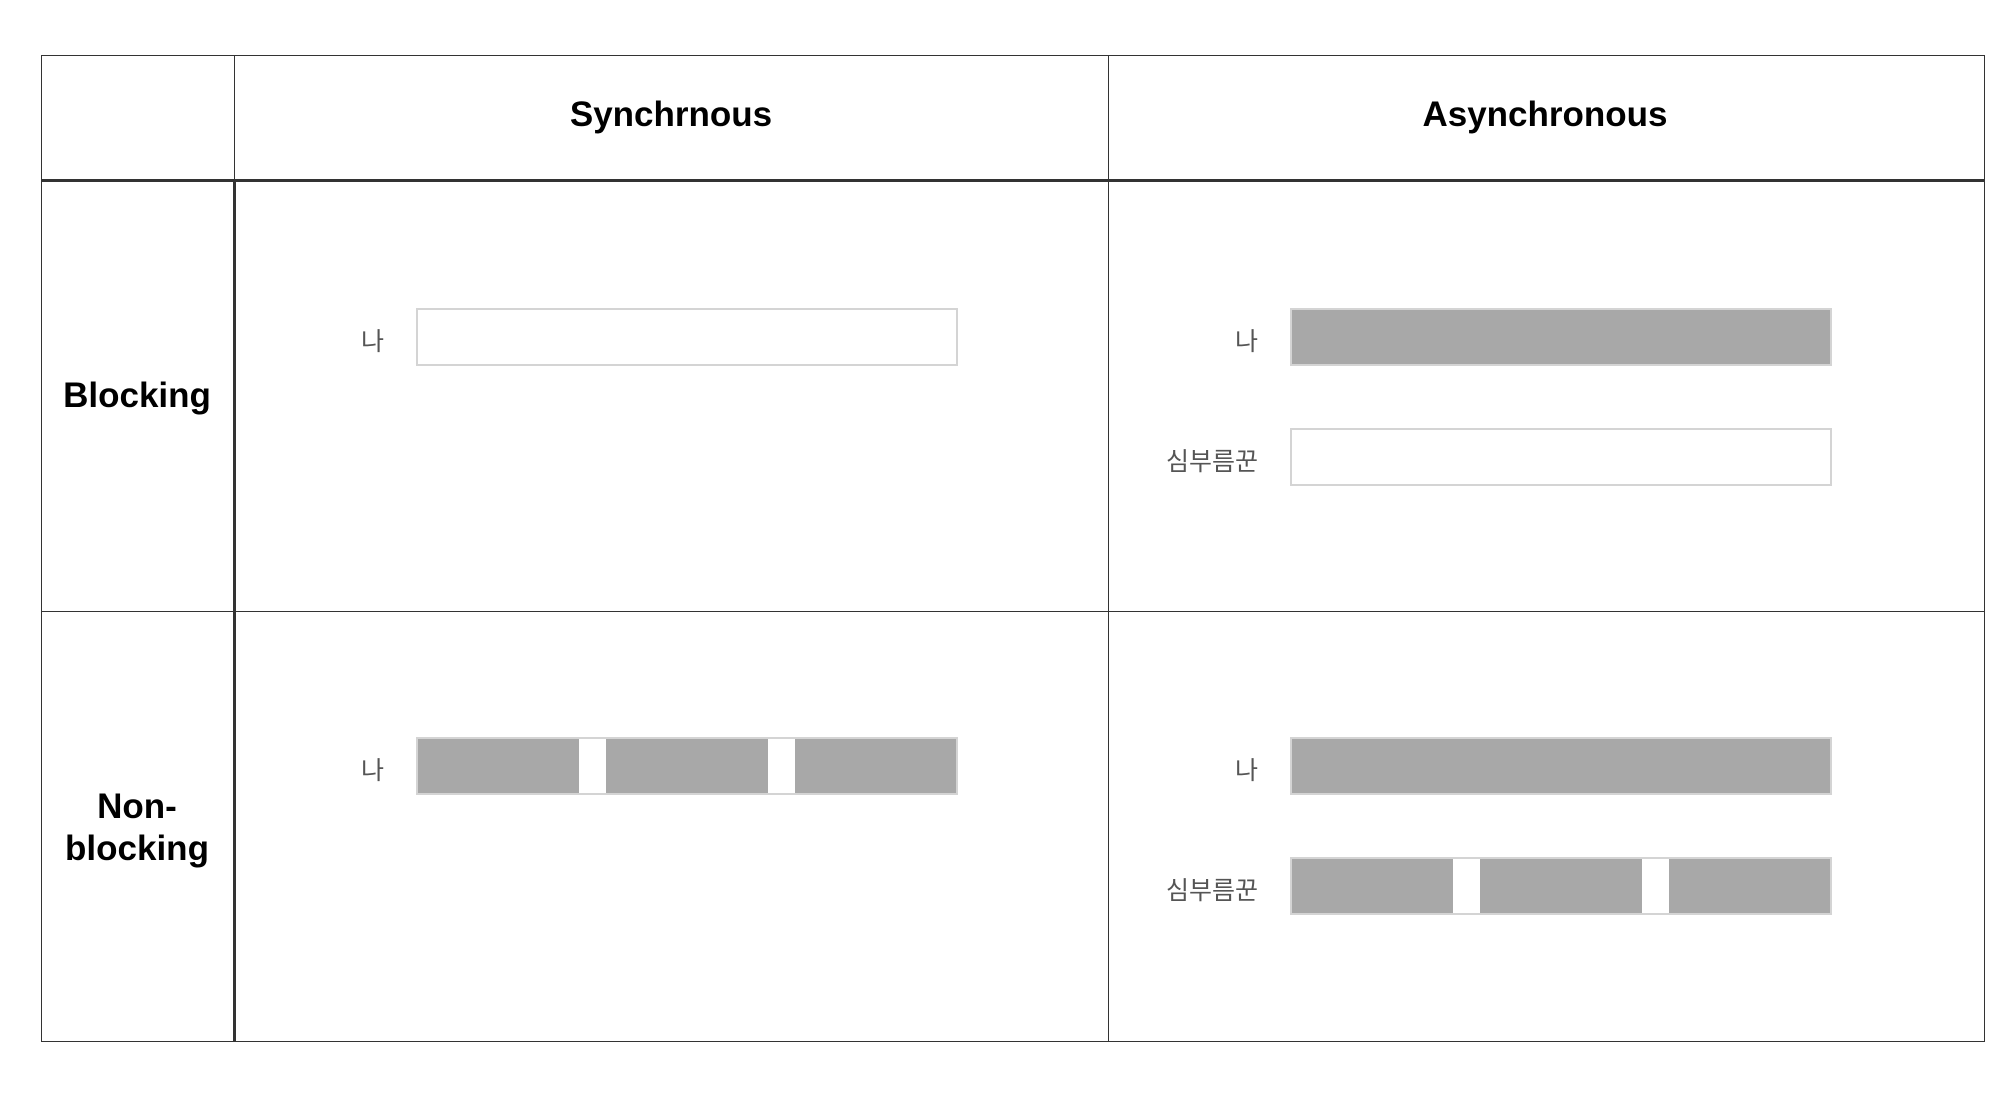  Describe the element at coordinates (1545, 114) in the screenshot. I see `column-header-async: Asynchronous` at that location.